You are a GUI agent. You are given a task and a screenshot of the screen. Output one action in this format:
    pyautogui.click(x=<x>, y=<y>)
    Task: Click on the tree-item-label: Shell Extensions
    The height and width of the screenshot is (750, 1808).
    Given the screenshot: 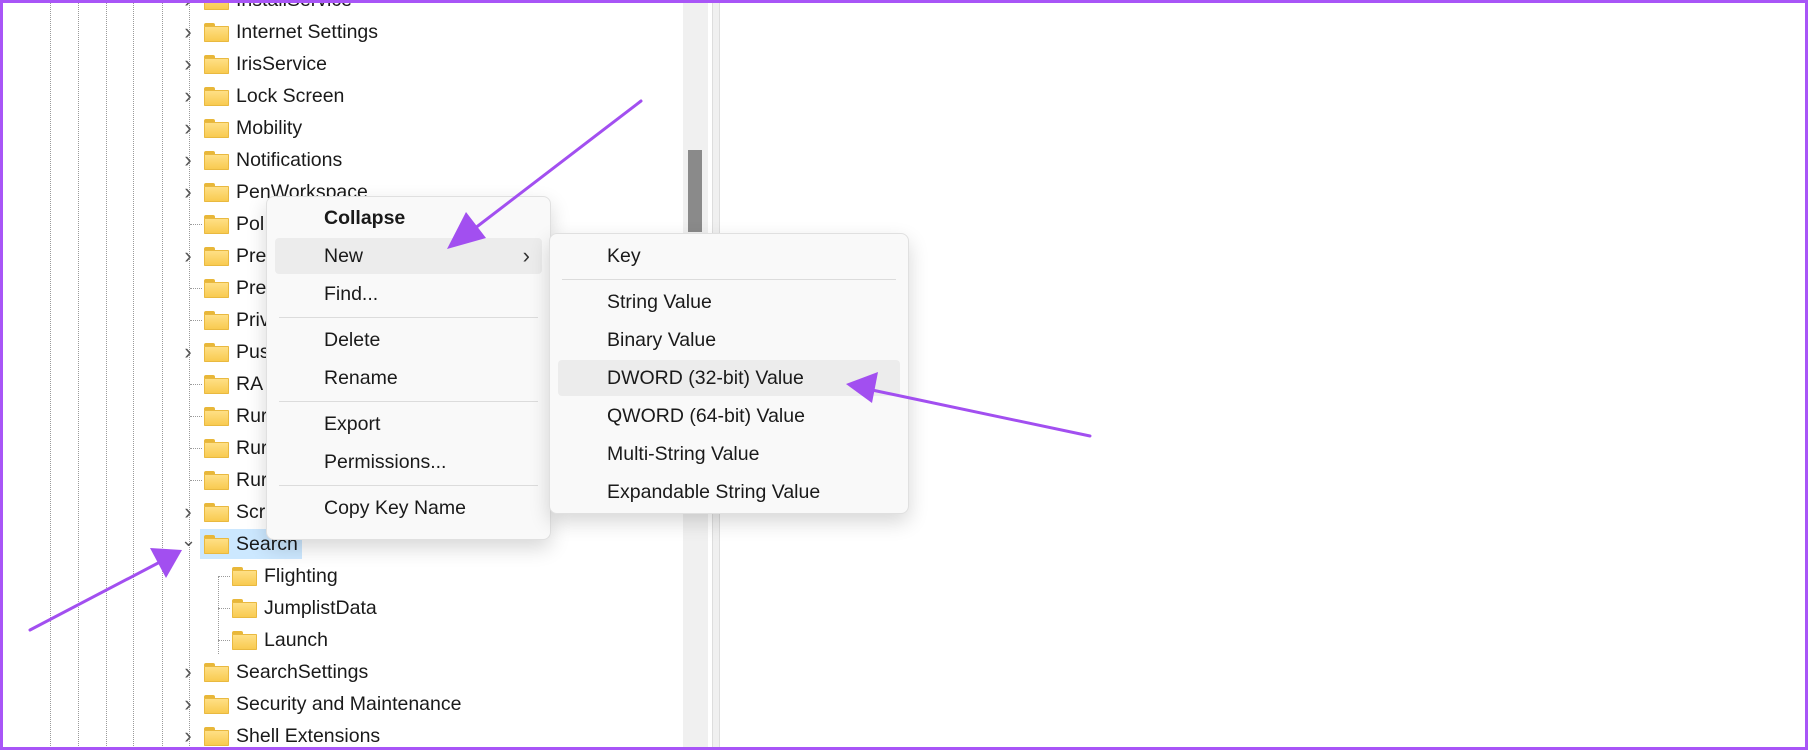 What is the action you would take?
    pyautogui.click(x=308, y=736)
    